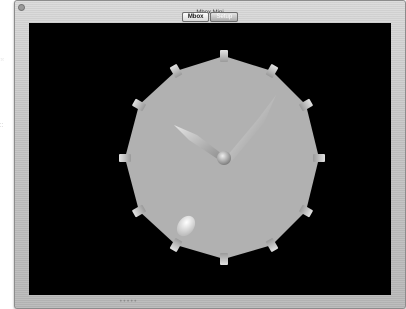 Image resolution: width=406 pixels, height=309 pixels. Describe the element at coordinates (2, 126) in the screenshot. I see `side-indicator-mid: ⁚⁚` at that location.